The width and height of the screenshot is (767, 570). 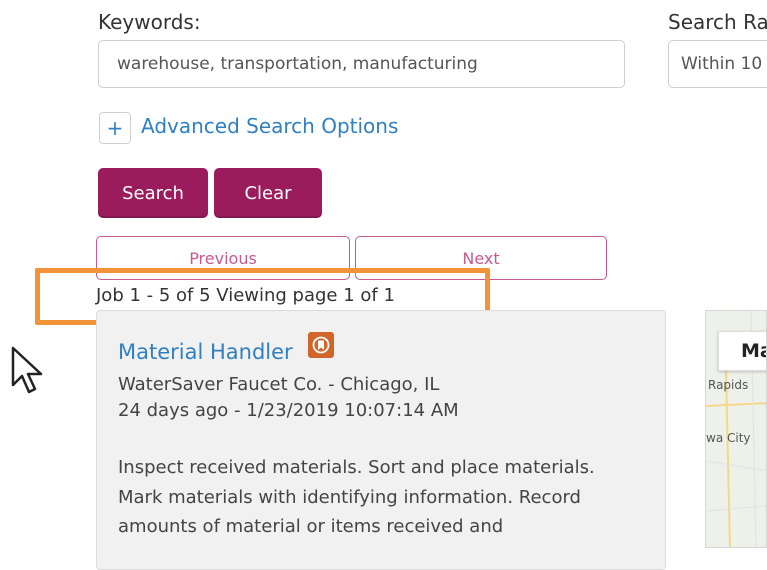 I want to click on search-radius-select: Within 10, so click(x=717, y=64).